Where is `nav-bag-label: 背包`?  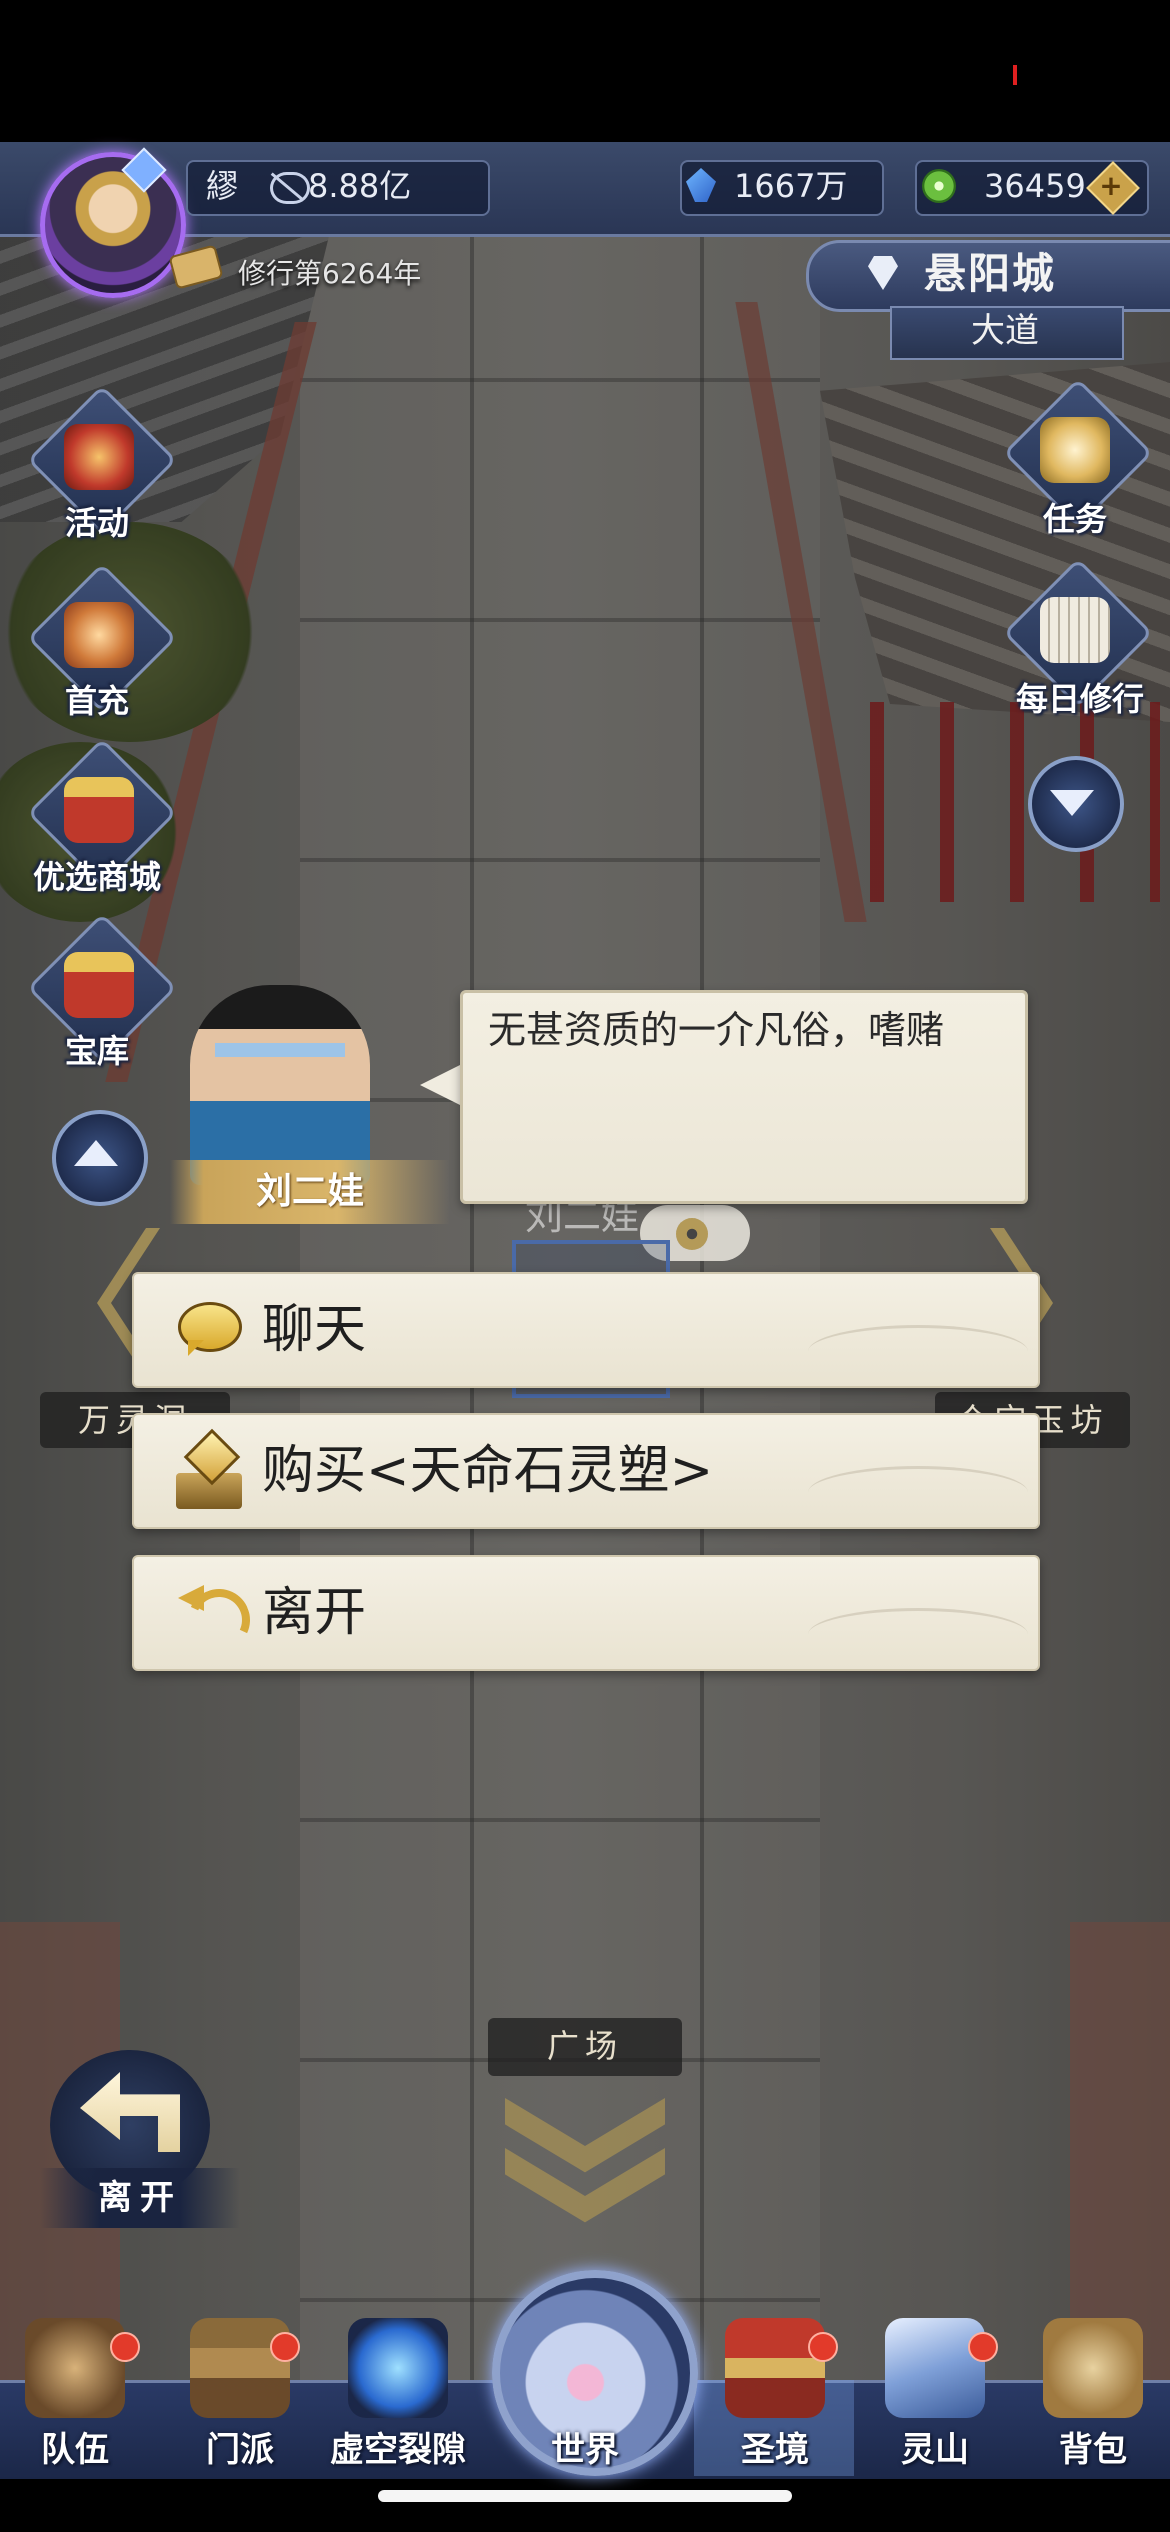 nav-bag-label: 背包 is located at coordinates (1093, 2450).